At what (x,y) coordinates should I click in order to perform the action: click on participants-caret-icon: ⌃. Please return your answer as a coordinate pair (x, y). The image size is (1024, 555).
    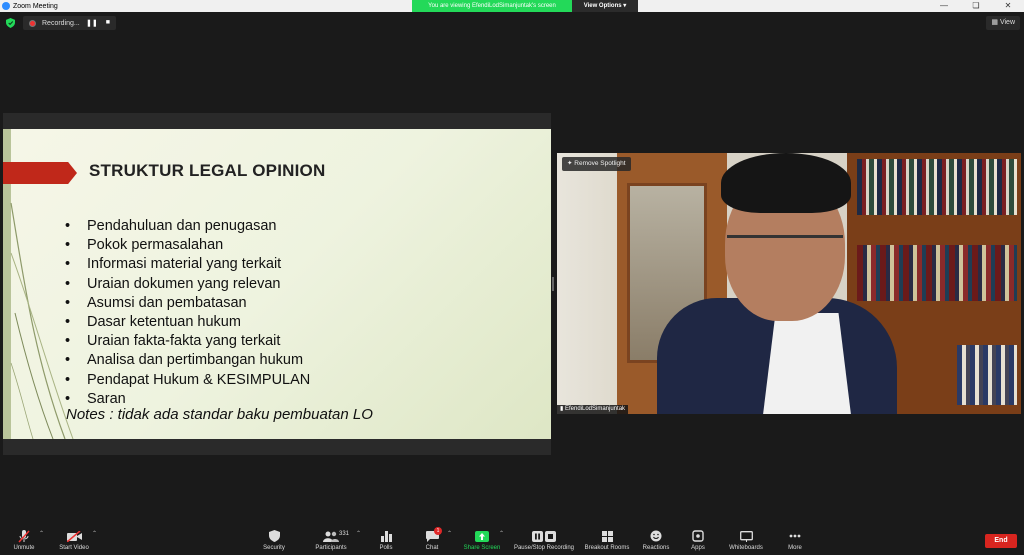
    Looking at the image, I should click on (358, 533).